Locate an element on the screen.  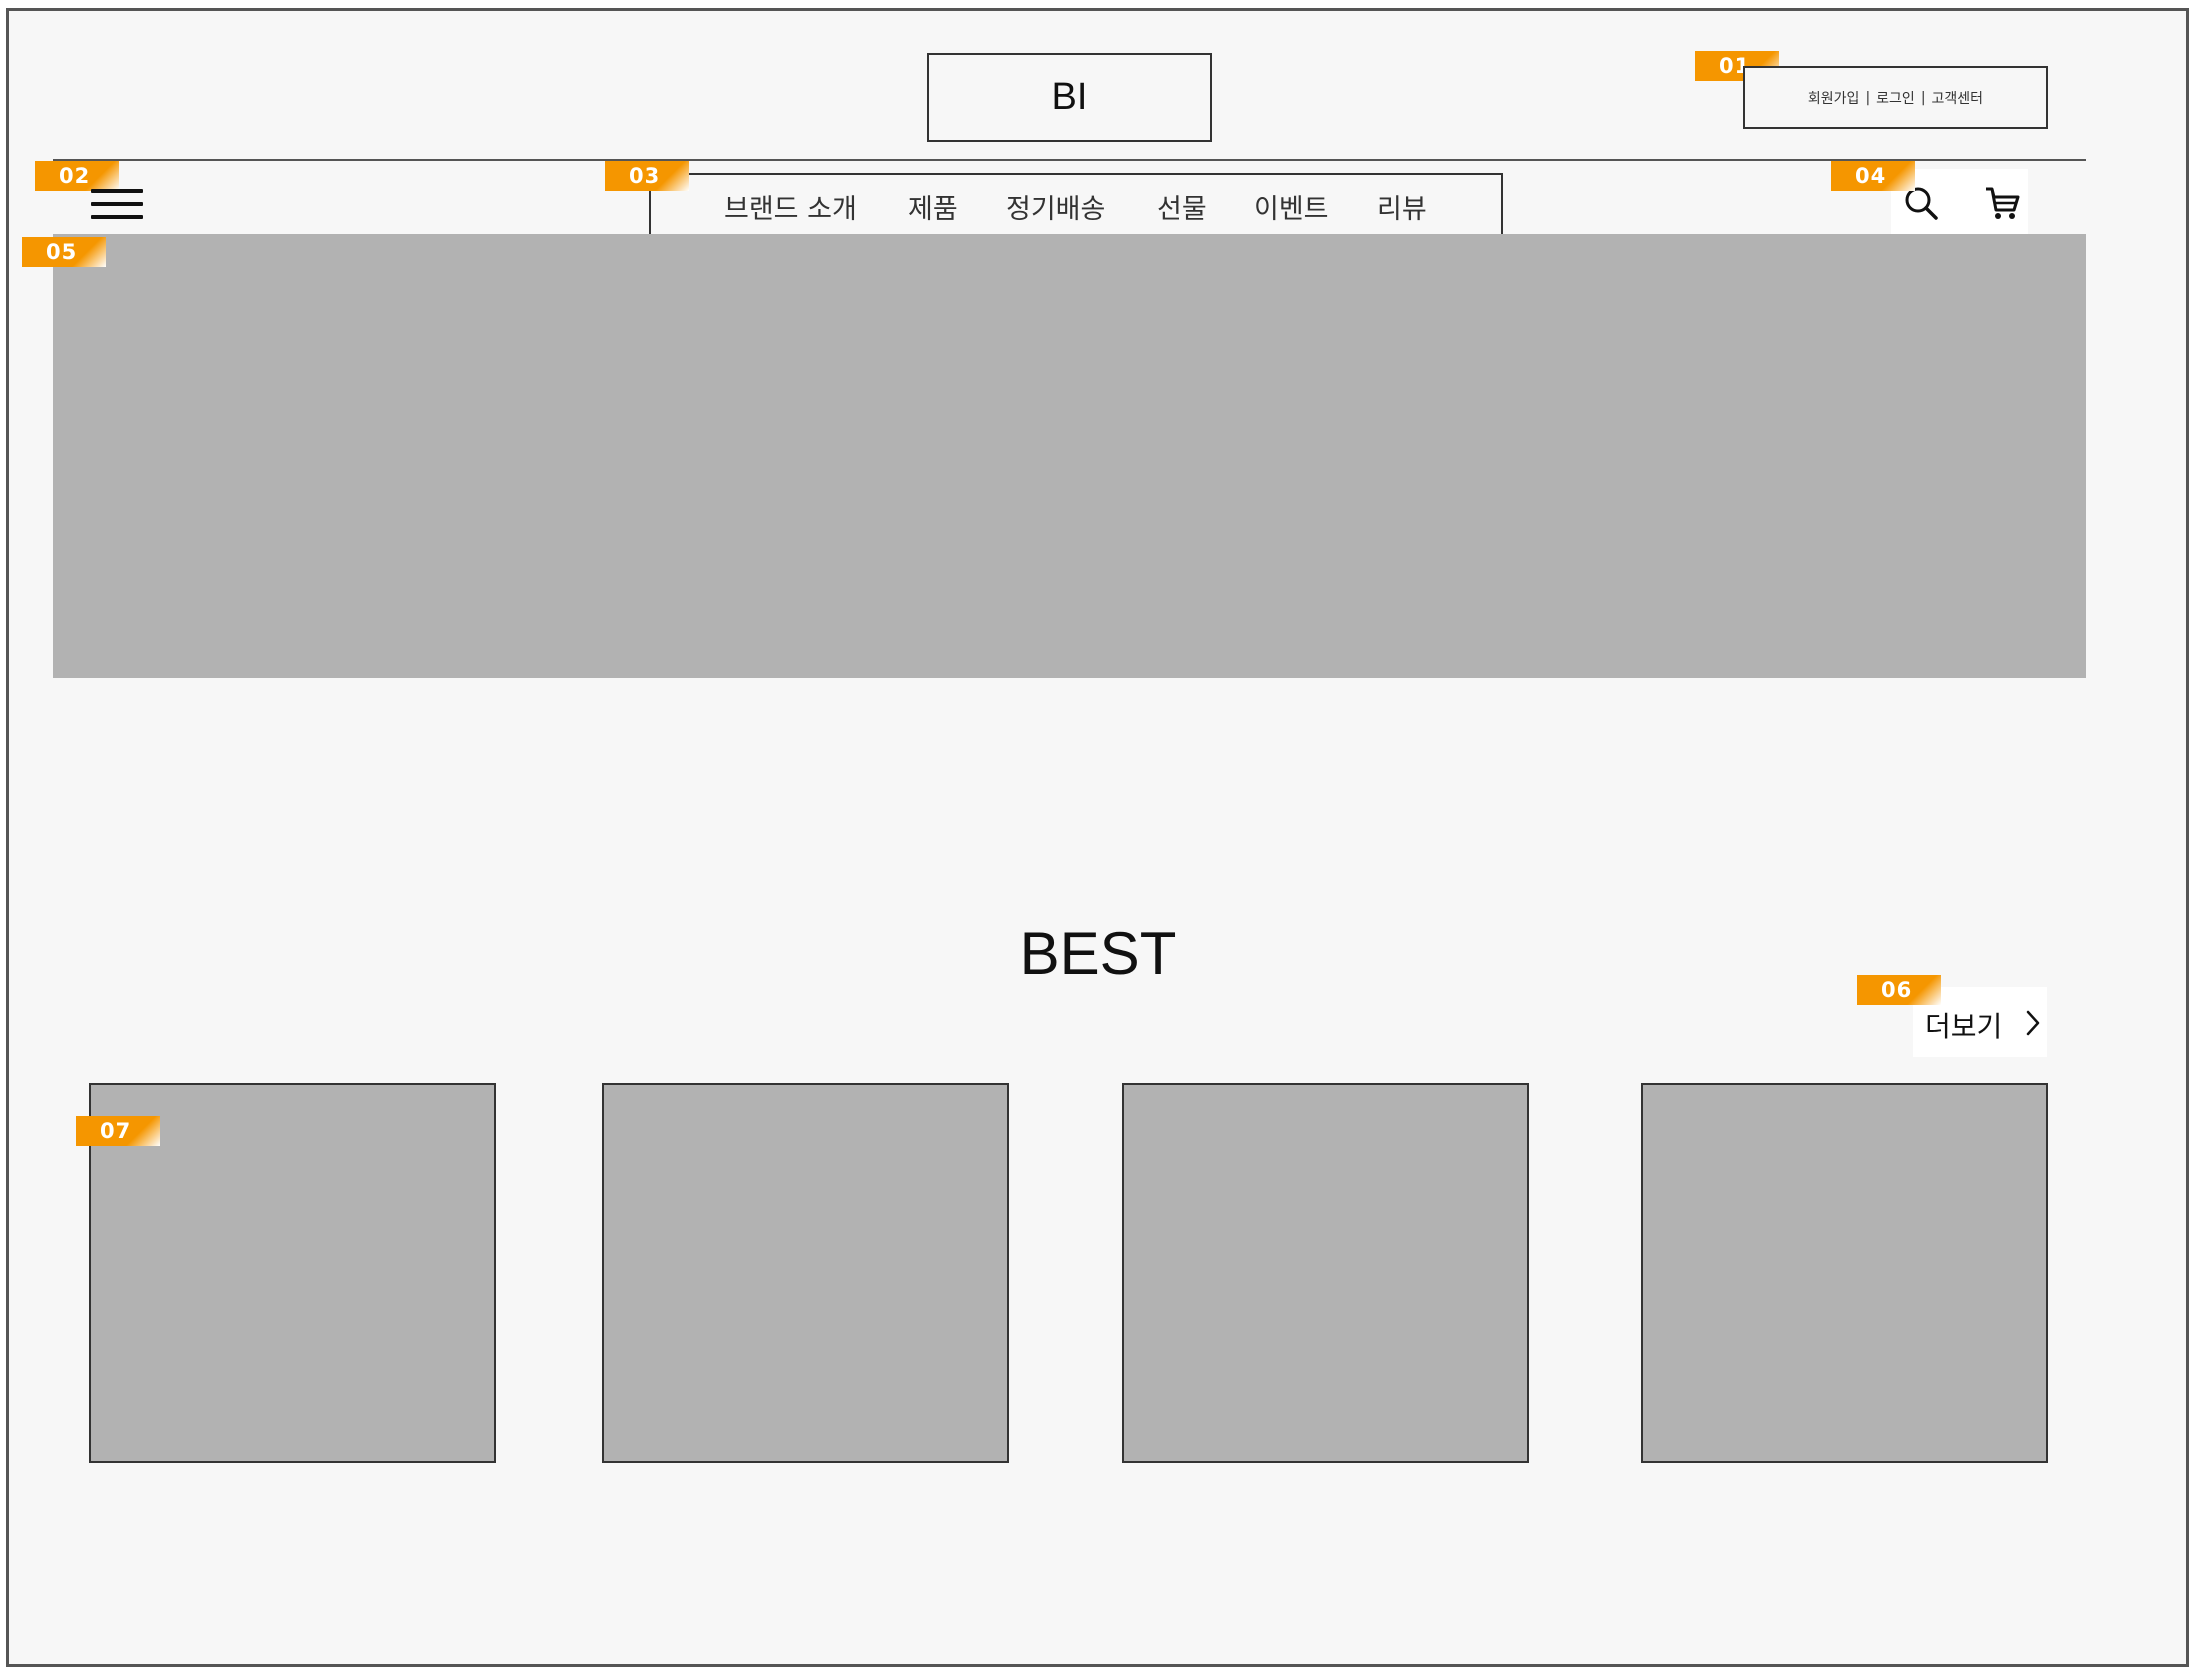
nav-item-gift: 선물 is located at coordinates (1182, 206).